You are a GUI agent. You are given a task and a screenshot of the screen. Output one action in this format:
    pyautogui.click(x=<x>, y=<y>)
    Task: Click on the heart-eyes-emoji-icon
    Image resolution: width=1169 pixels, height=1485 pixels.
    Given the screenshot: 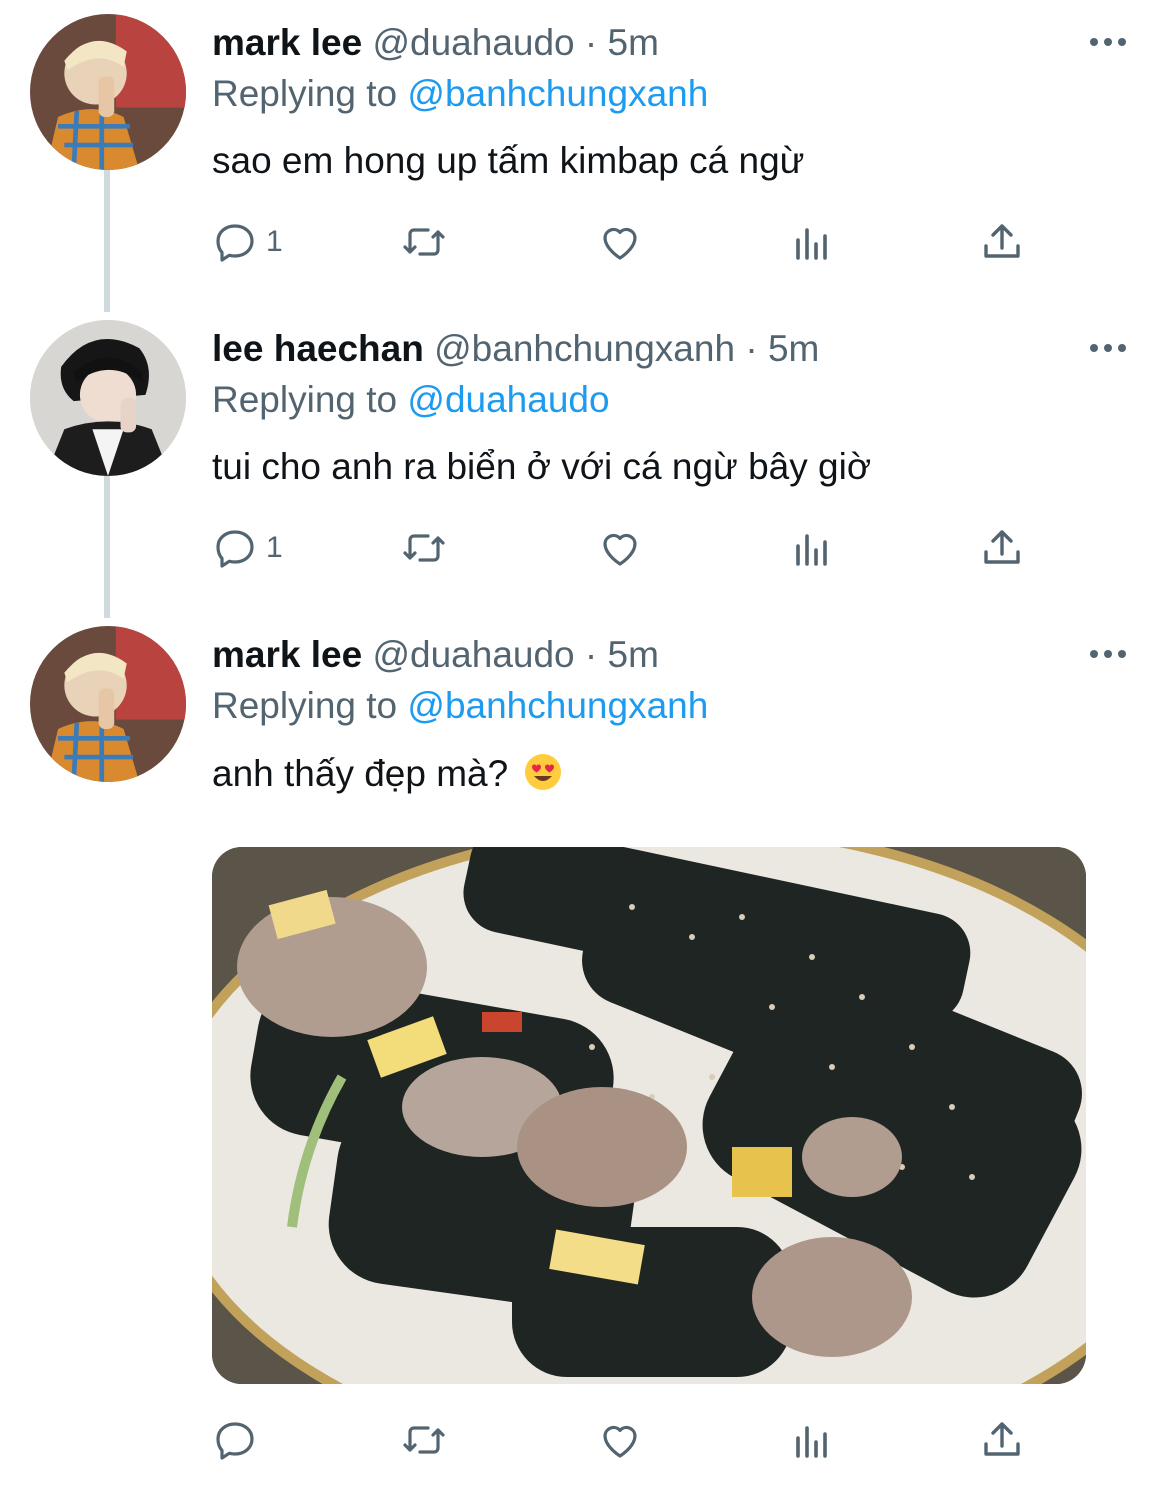 What is the action you would take?
    pyautogui.click(x=542, y=772)
    